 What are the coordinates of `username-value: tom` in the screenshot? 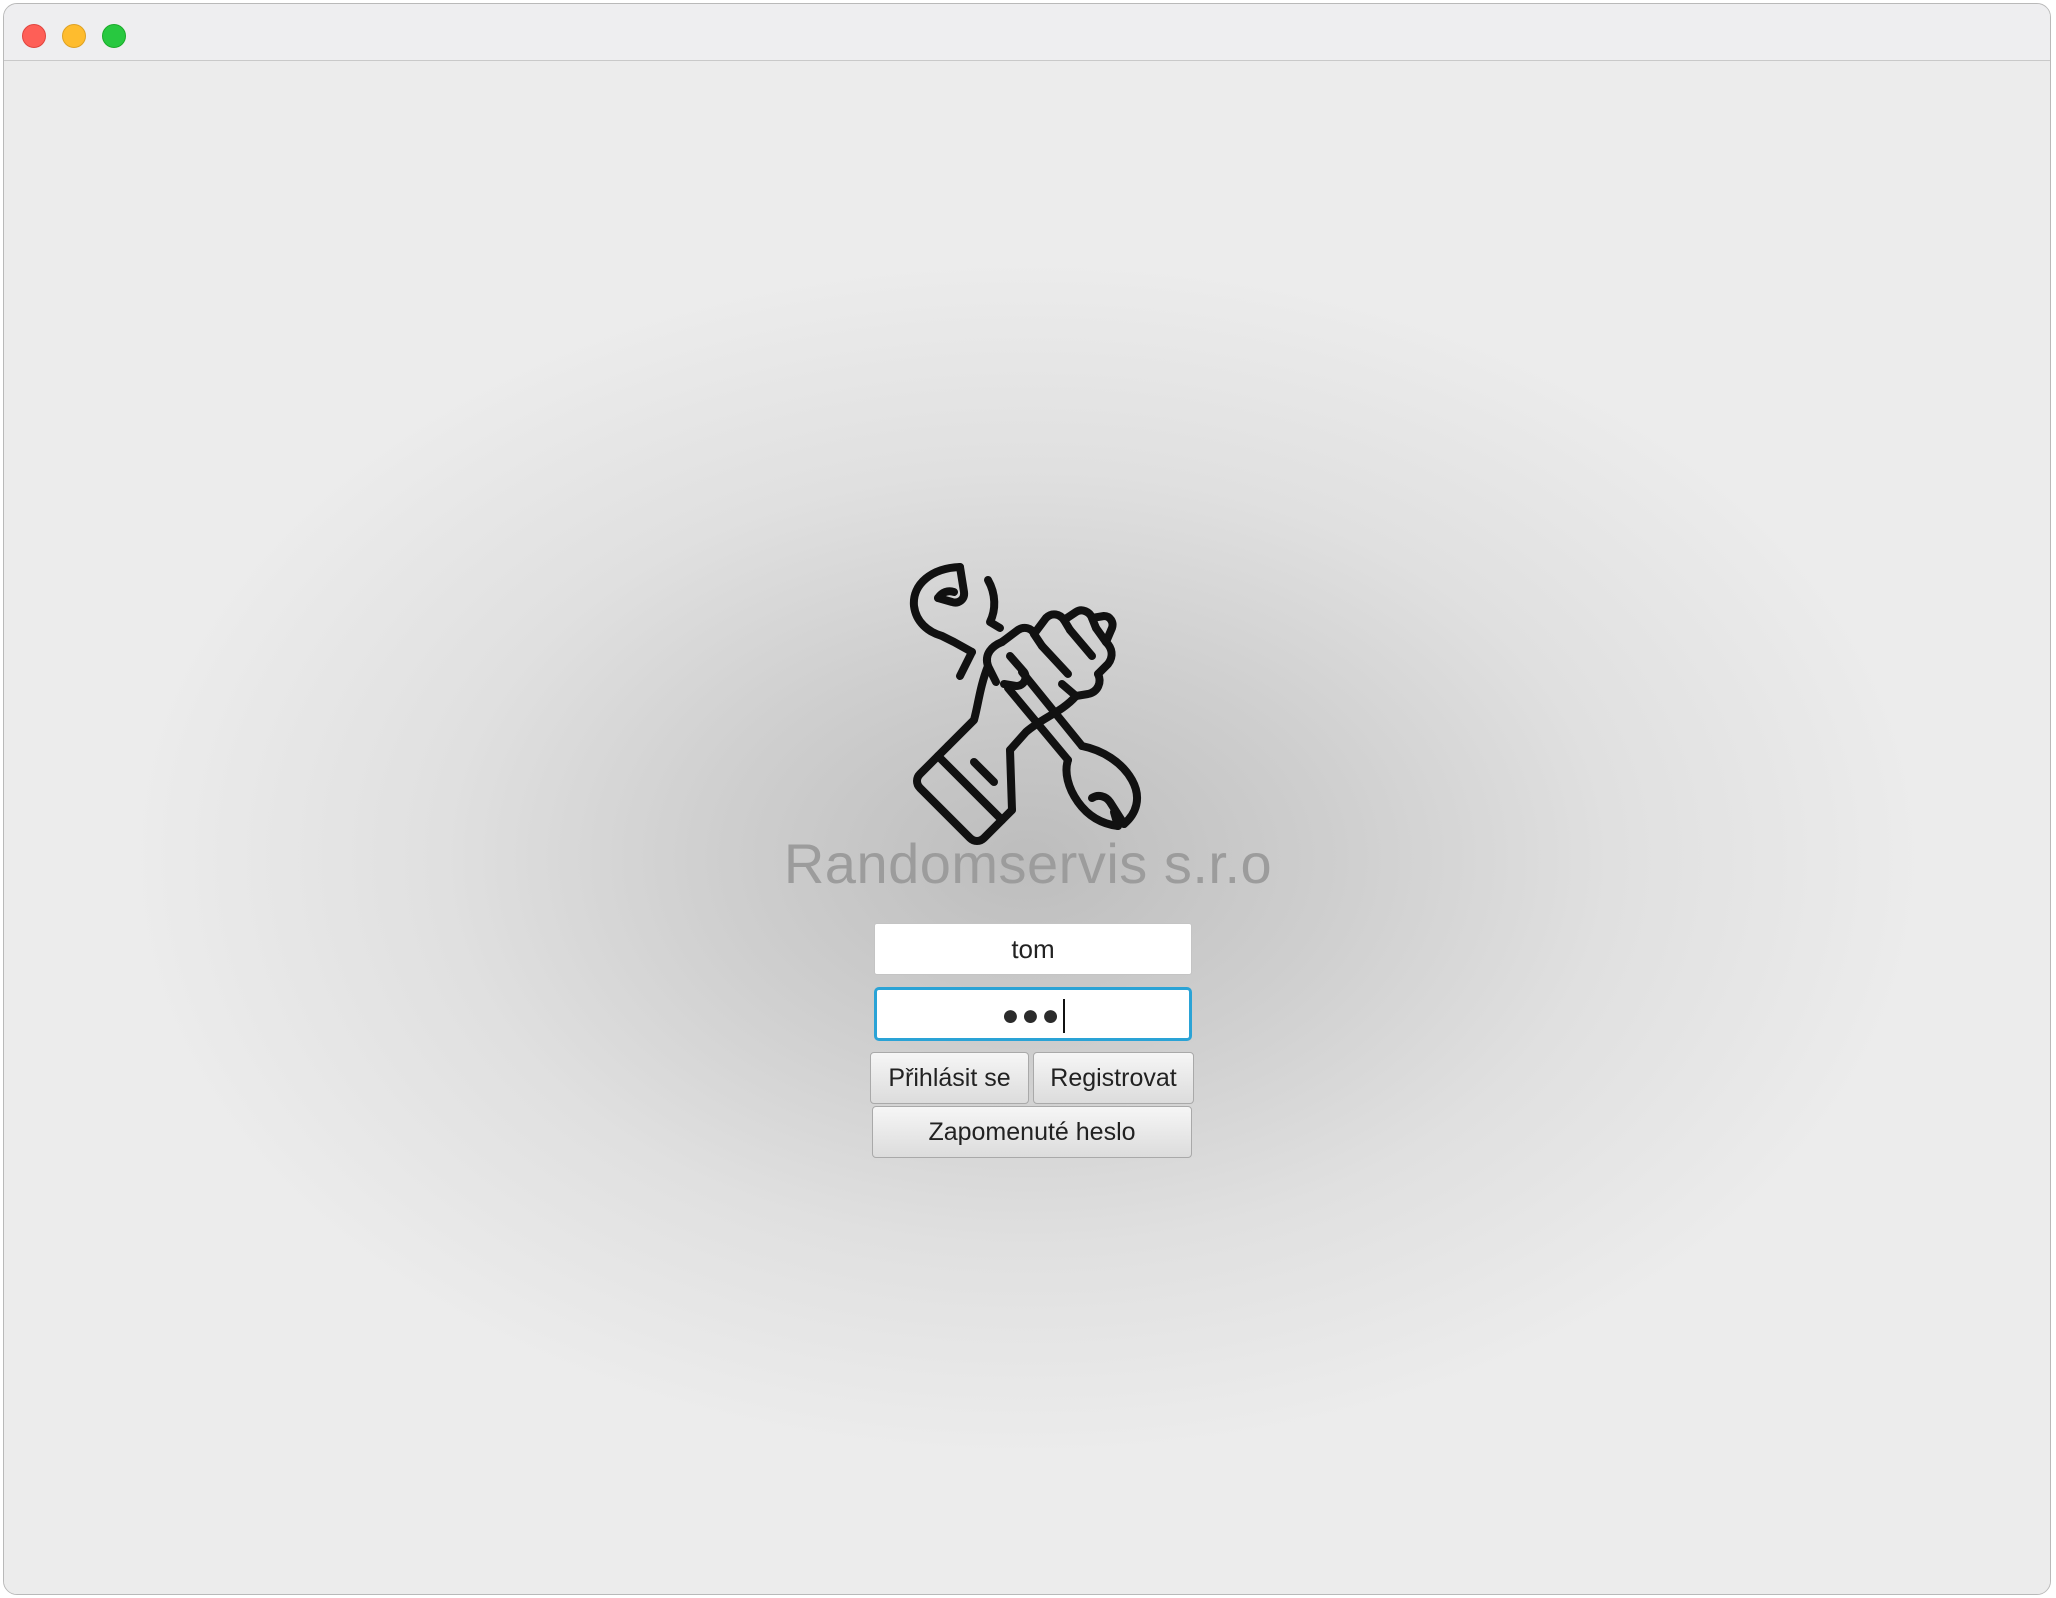 It's located at (1033, 949).